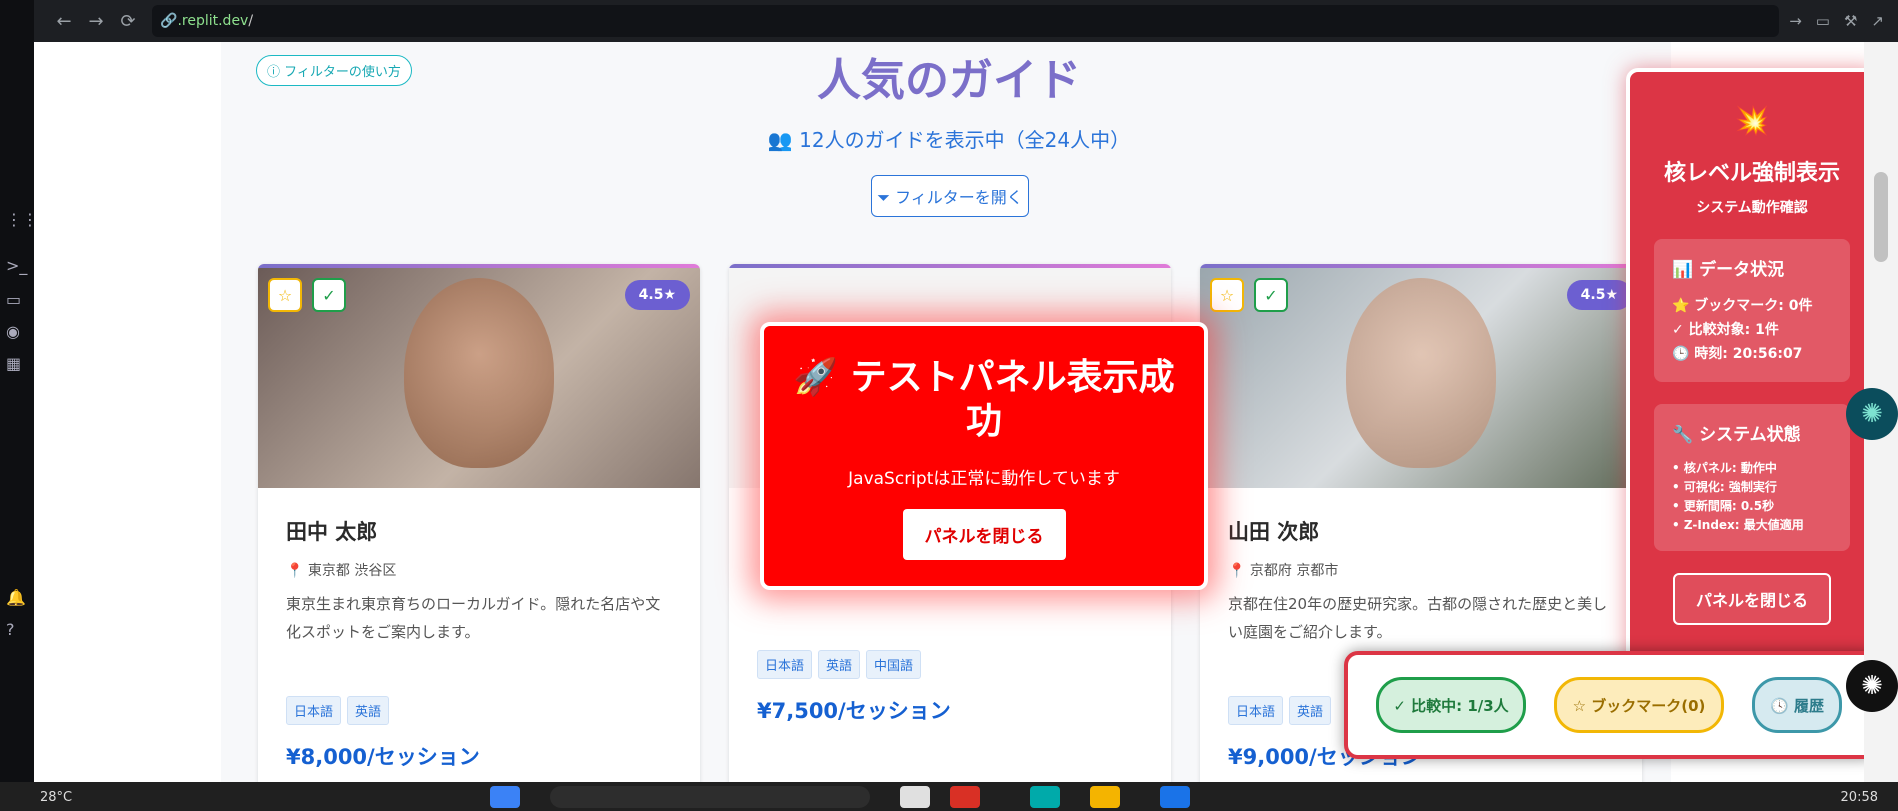  Describe the element at coordinates (1724, 468) in the screenshot. I see `system-status-line: • 核パネル: 動作中` at that location.